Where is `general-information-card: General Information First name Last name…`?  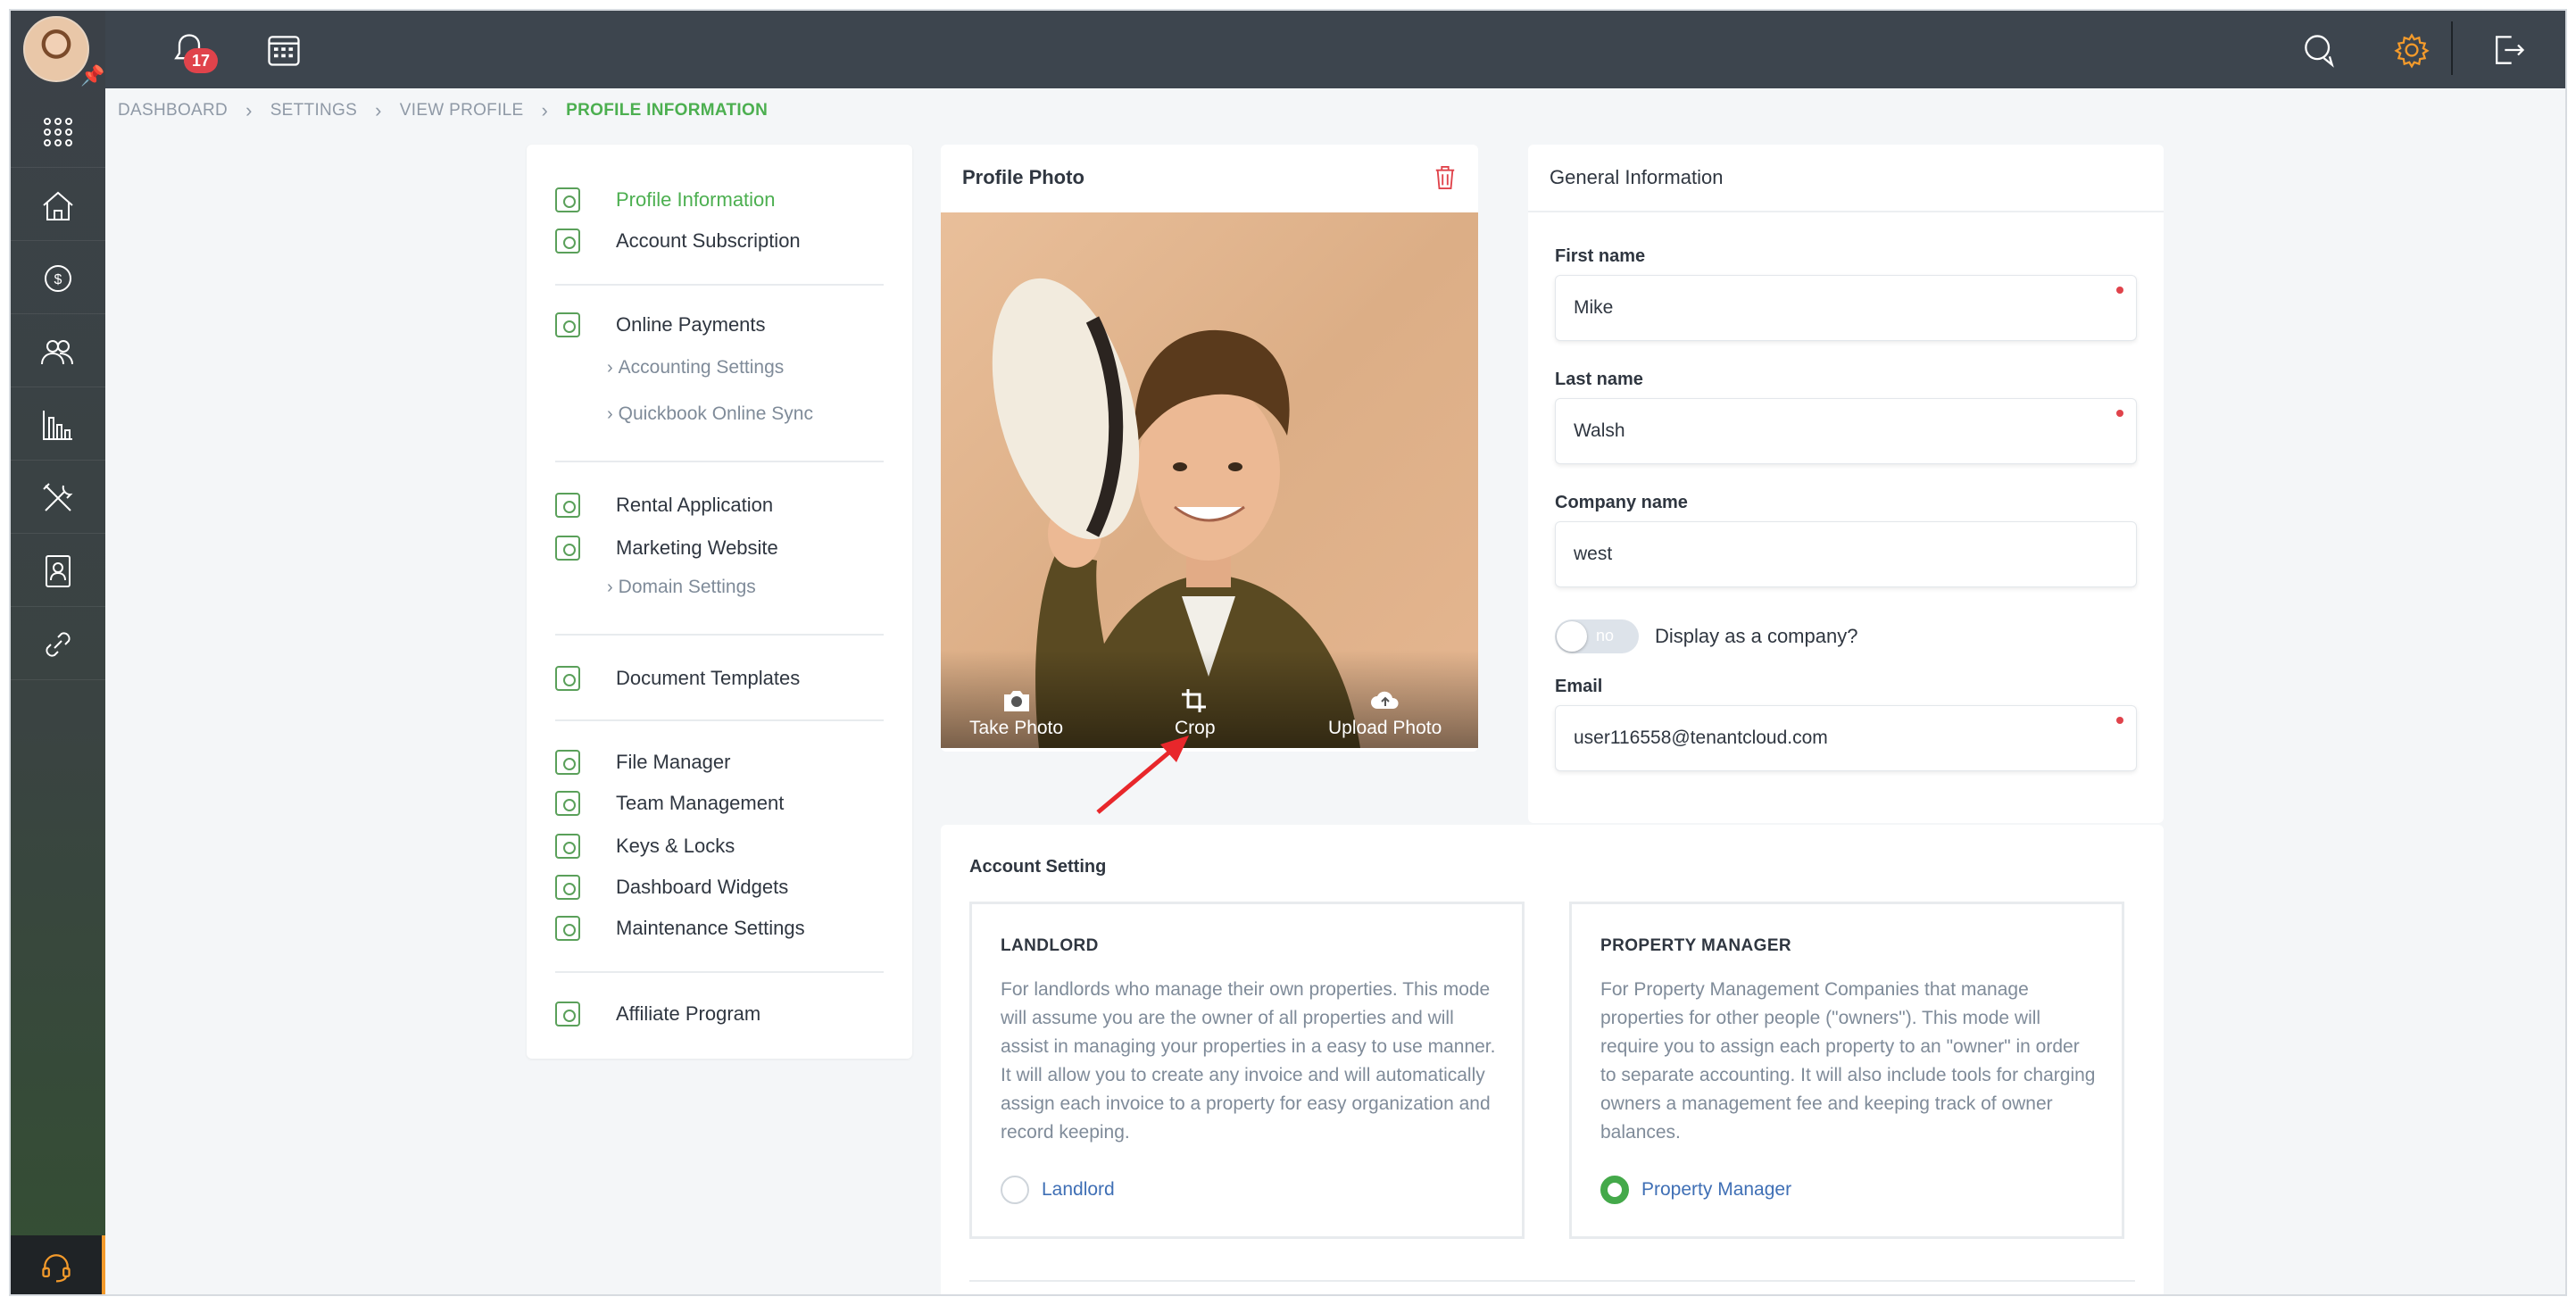
general-information-card: General Information First name Last name… is located at coordinates (1846, 484).